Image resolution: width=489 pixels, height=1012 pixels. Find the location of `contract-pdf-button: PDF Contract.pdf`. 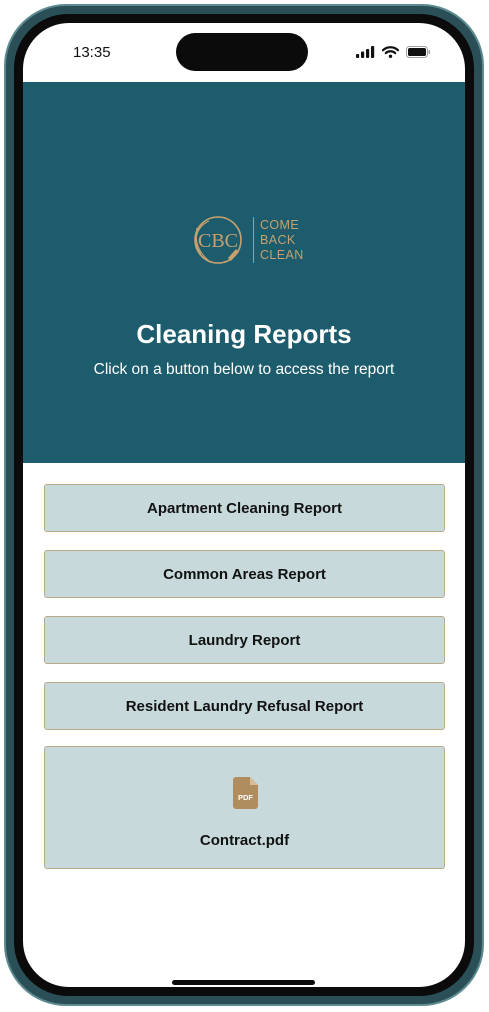

contract-pdf-button: PDF Contract.pdf is located at coordinates (244, 807).